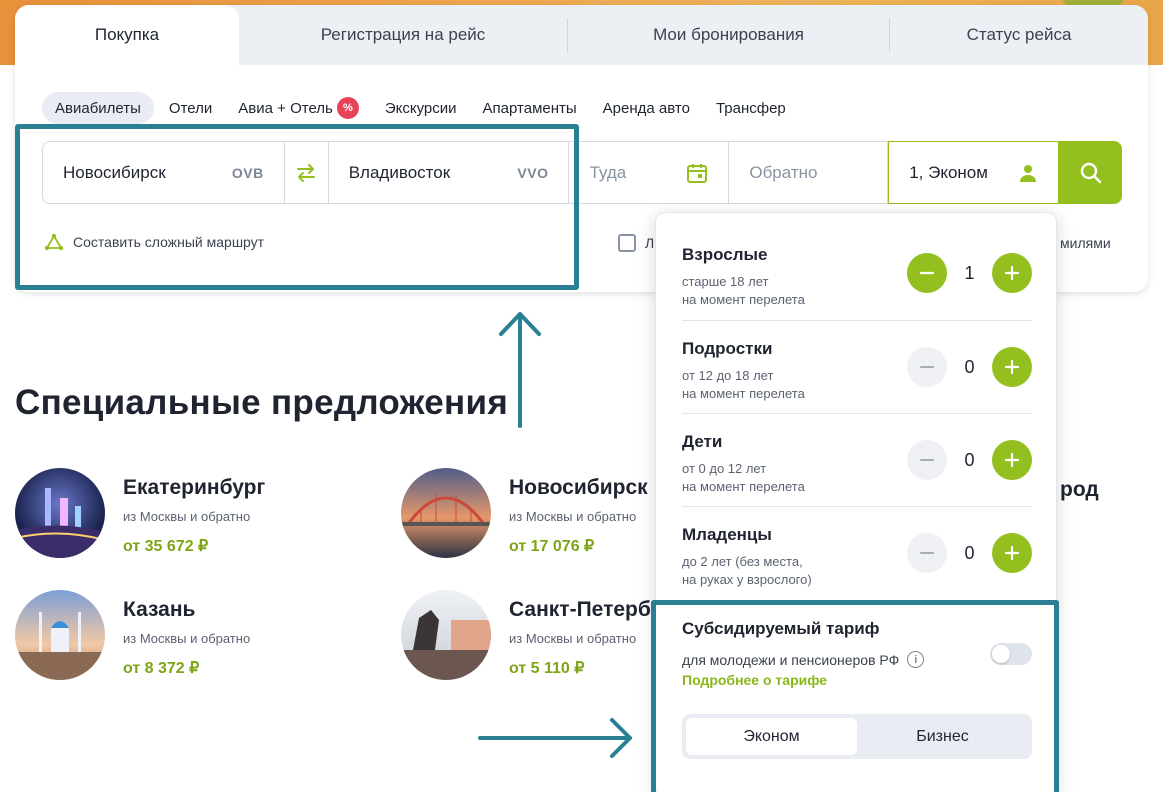 The image size is (1163, 792). I want to click on tab-check-in: Регистрация на рейс, so click(403, 35).